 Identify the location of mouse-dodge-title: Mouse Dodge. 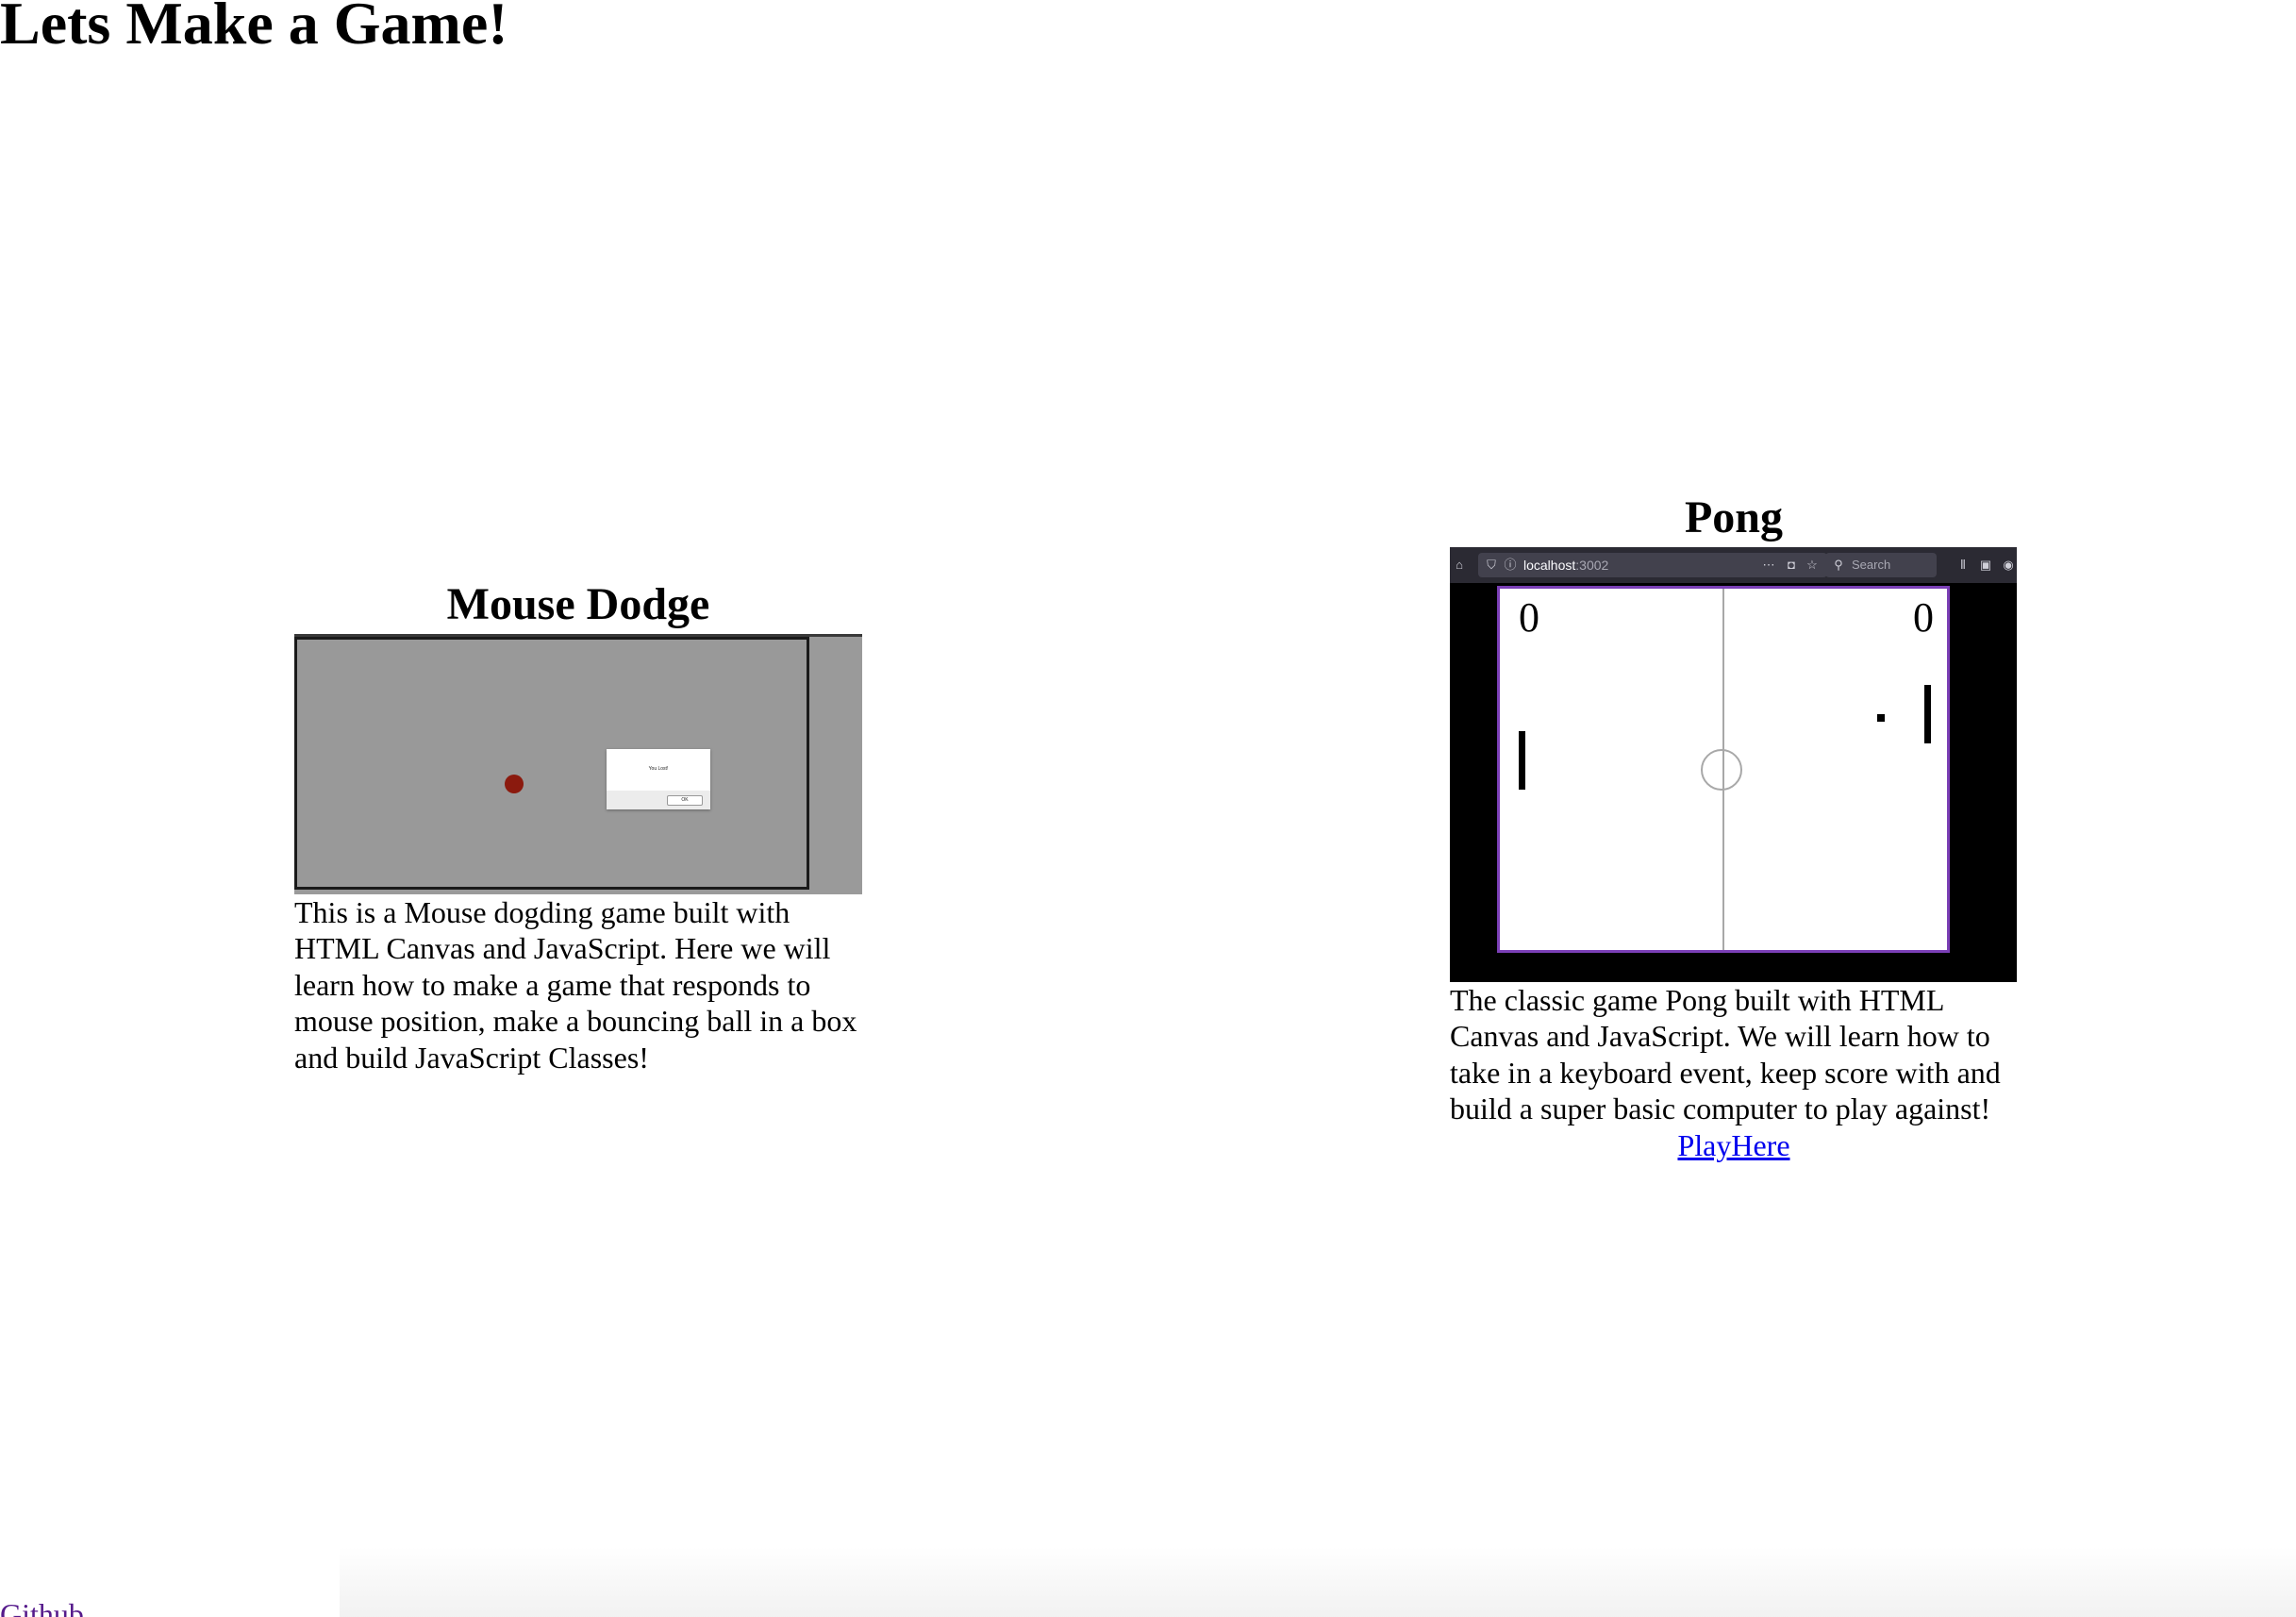
(578, 604).